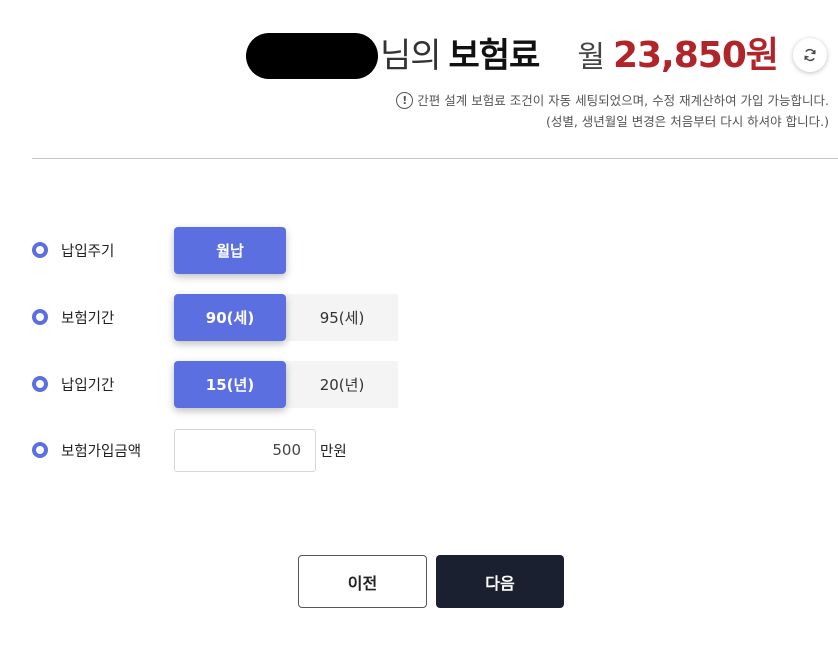 This screenshot has width=838, height=660. I want to click on redacted-customer-name, so click(311, 56).